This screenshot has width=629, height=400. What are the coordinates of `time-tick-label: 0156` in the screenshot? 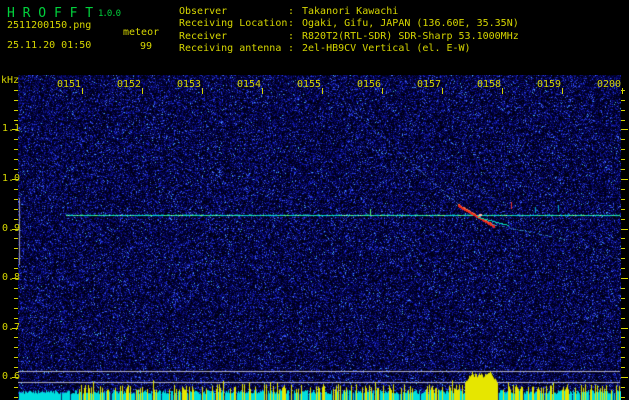 It's located at (369, 84).